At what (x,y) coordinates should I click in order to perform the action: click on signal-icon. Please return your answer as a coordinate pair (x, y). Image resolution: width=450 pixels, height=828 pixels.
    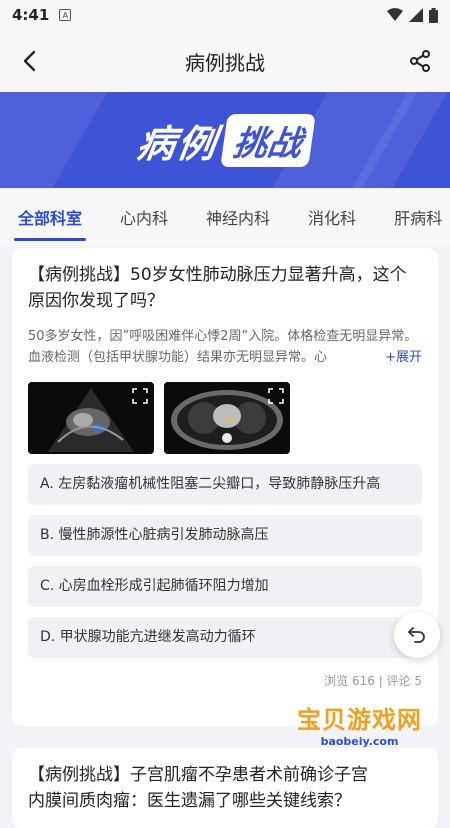
    Looking at the image, I should click on (416, 15).